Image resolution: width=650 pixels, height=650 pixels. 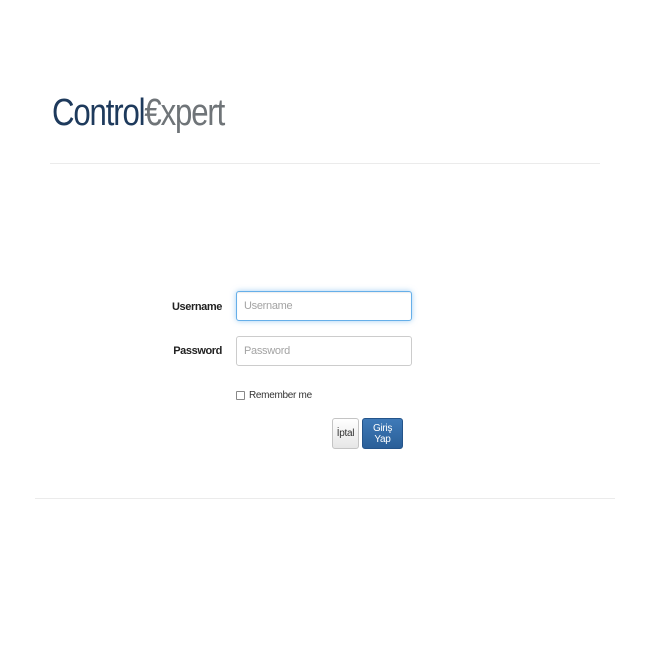 I want to click on header-divider, so click(x=325, y=163).